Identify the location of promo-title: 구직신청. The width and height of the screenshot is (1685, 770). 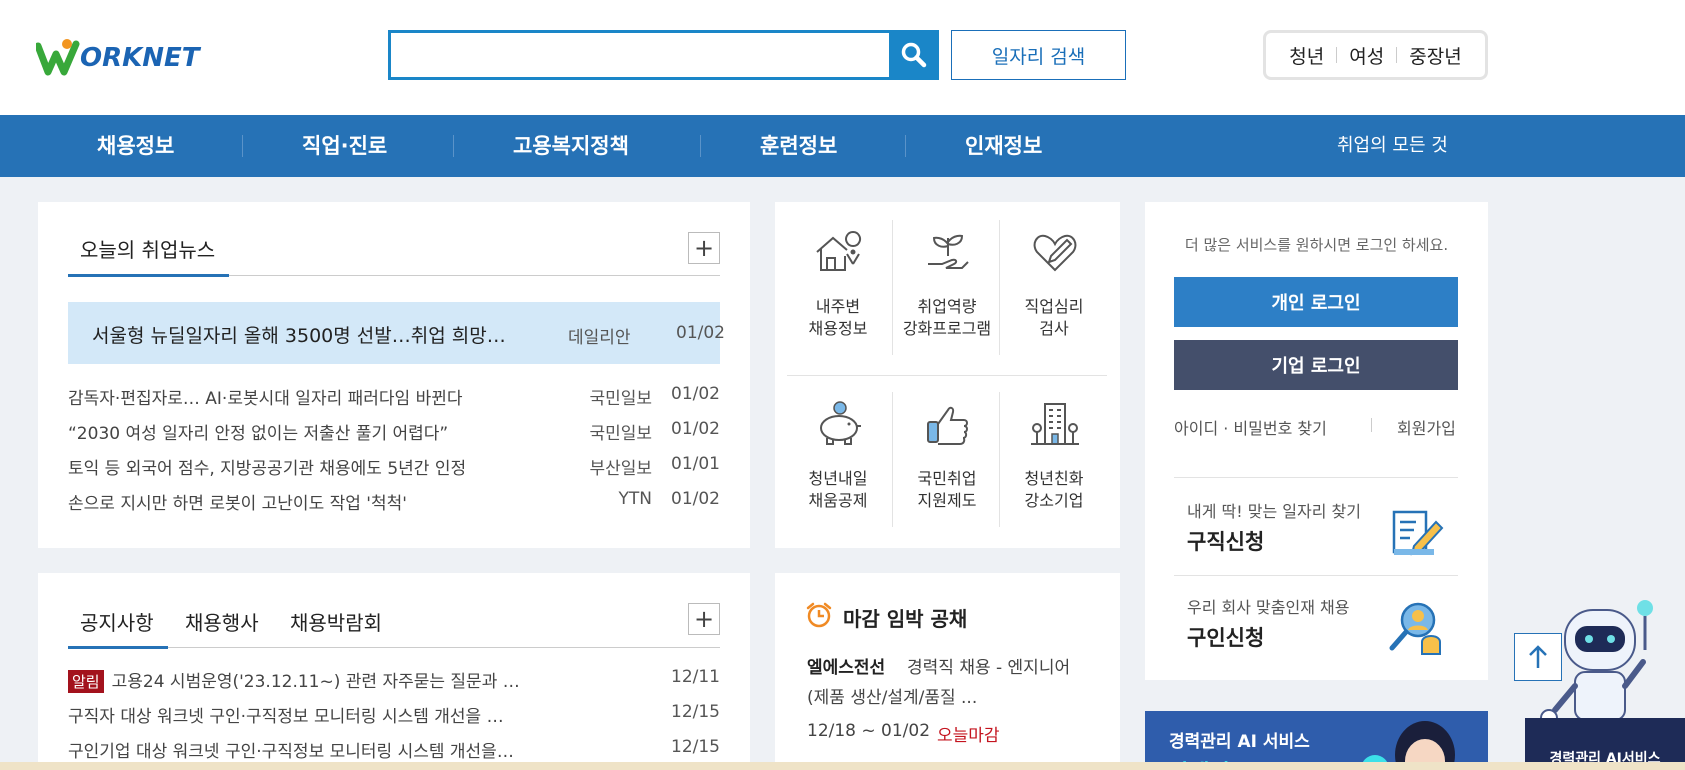
(1226, 542).